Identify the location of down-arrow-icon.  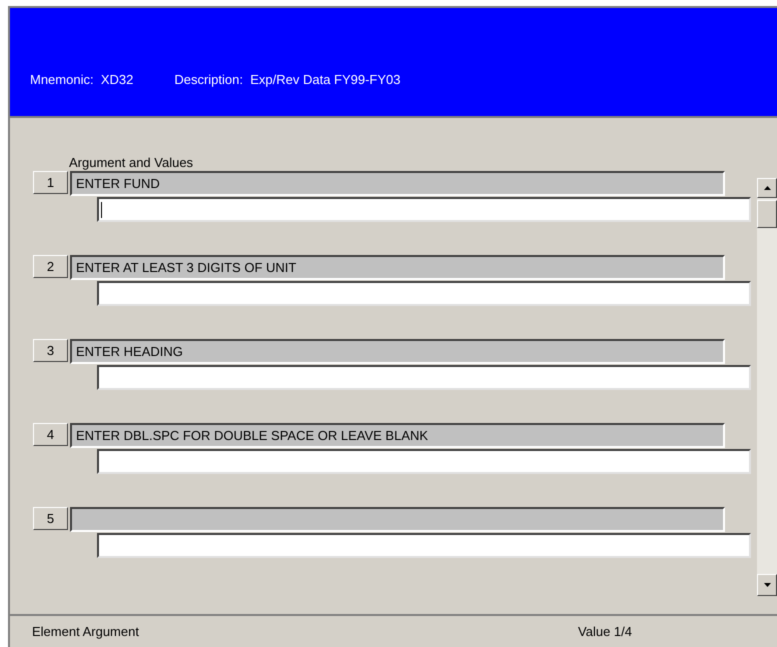
(767, 585).